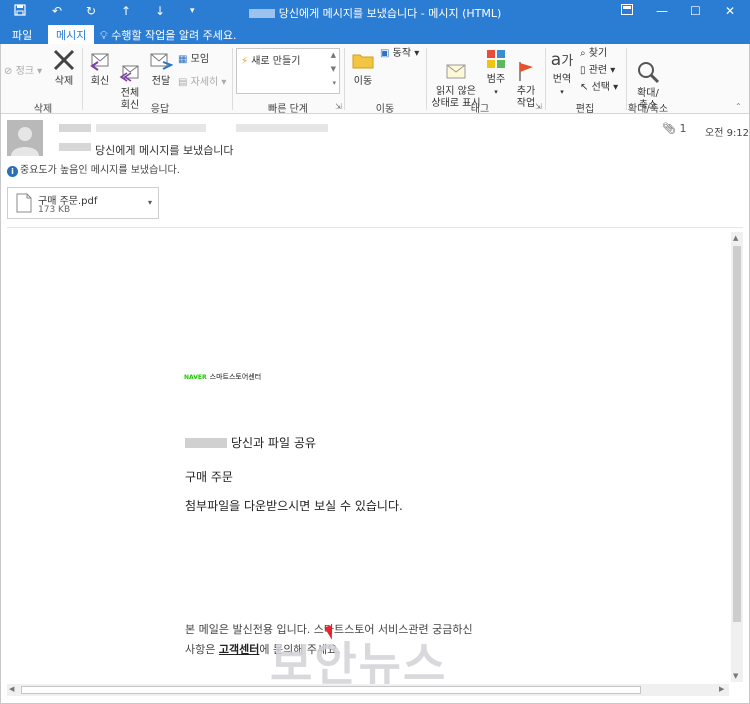 Image resolution: width=750 pixels, height=704 pixels. Describe the element at coordinates (593, 54) in the screenshot. I see `find-button: ⌕ 찾기` at that location.